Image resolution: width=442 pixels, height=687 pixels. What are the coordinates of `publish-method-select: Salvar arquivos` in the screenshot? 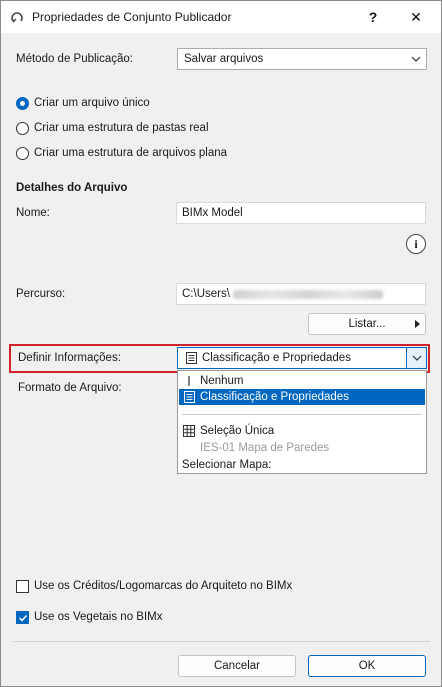 It's located at (302, 59).